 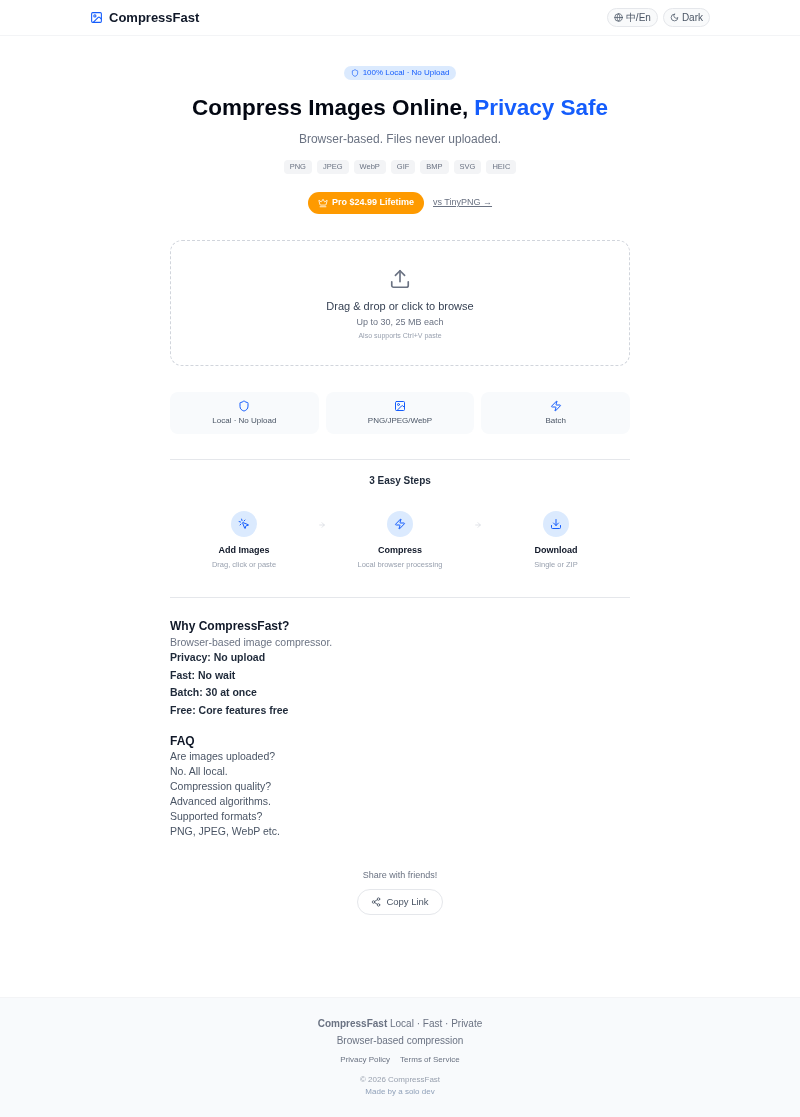 I want to click on download-icon, so click(x=556, y=524).